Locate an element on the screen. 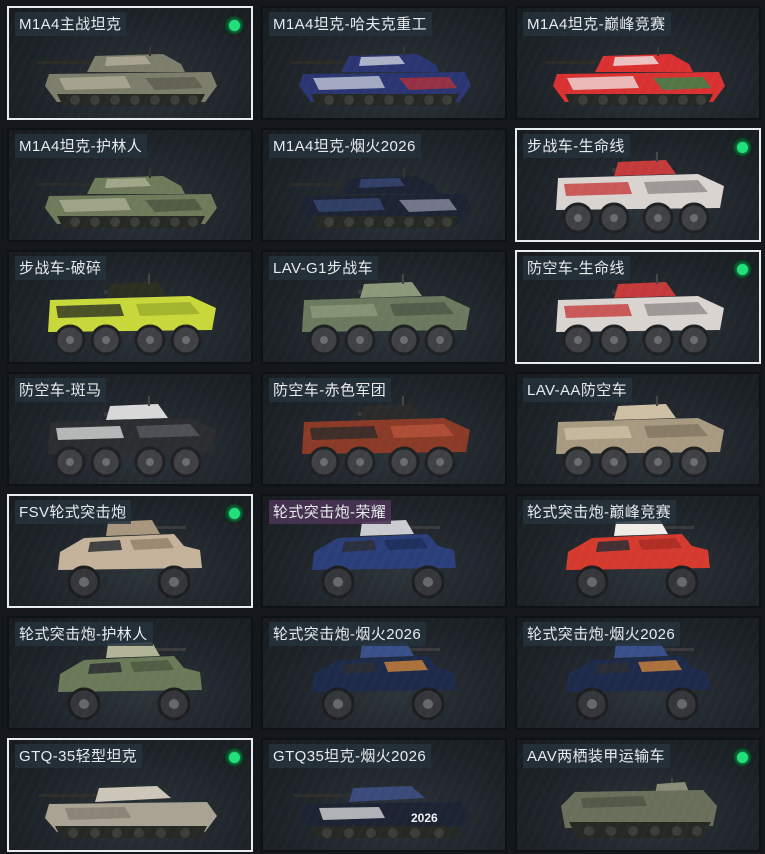 The height and width of the screenshot is (854, 765). vehicle-skin-card: AAV两栖装甲运输车 is located at coordinates (638, 795).